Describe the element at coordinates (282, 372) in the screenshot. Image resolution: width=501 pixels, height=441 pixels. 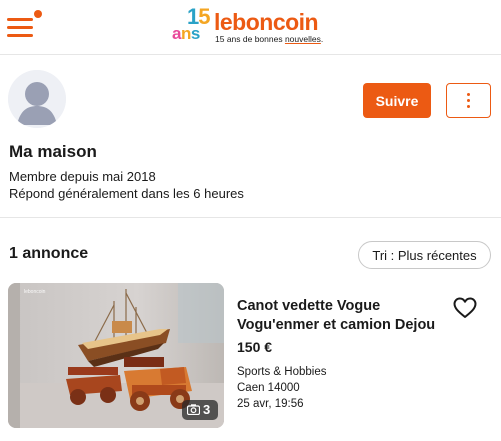
I see `listing-category: Sports & Hobbies` at that location.